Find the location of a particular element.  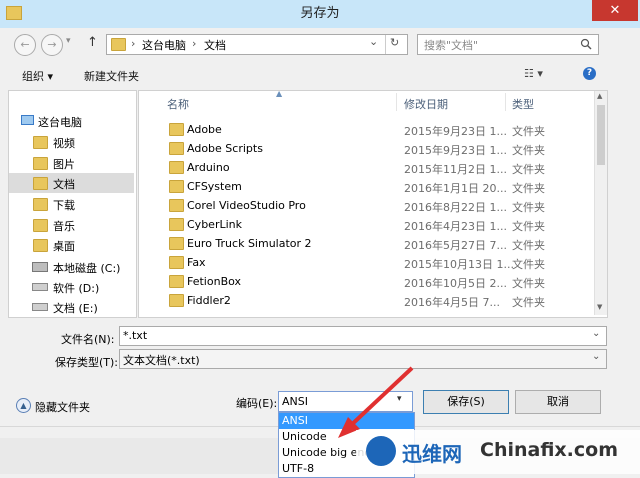

sidebar-item-label: 音乐 is located at coordinates (64, 226).